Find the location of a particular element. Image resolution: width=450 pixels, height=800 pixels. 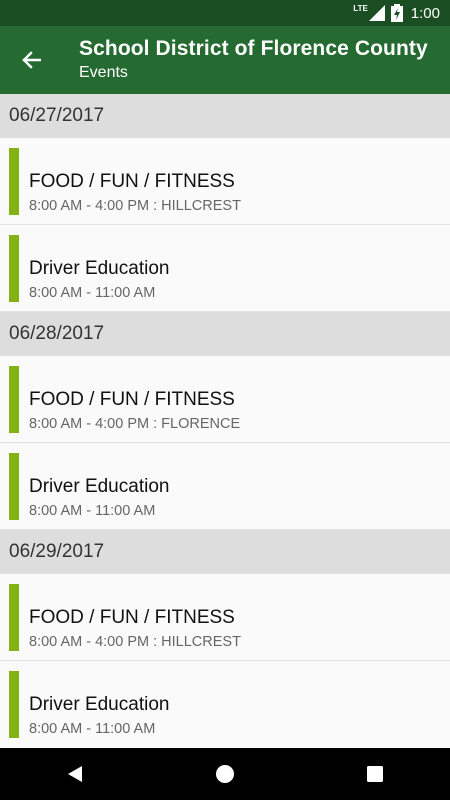

arrow-left-icon is located at coordinates (31, 60).